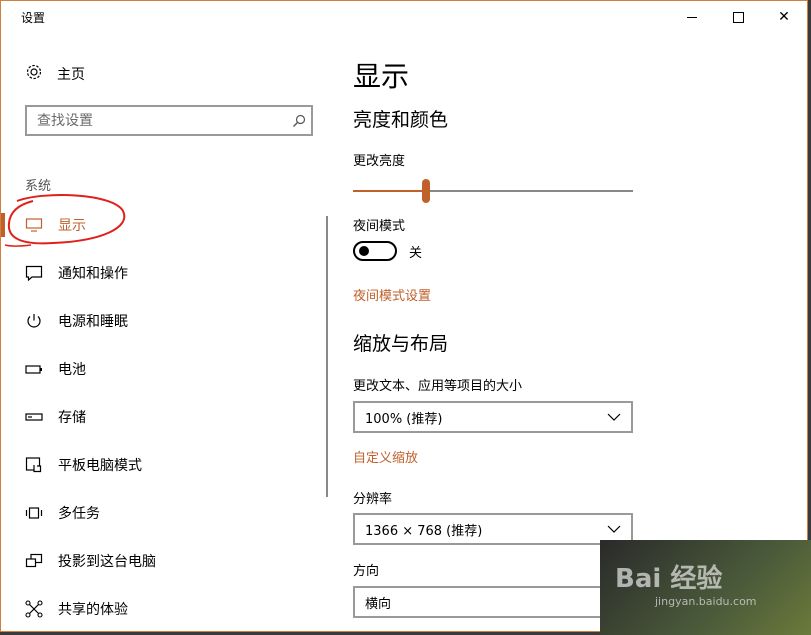  Describe the element at coordinates (389, 191) in the screenshot. I see `slider-fill` at that location.